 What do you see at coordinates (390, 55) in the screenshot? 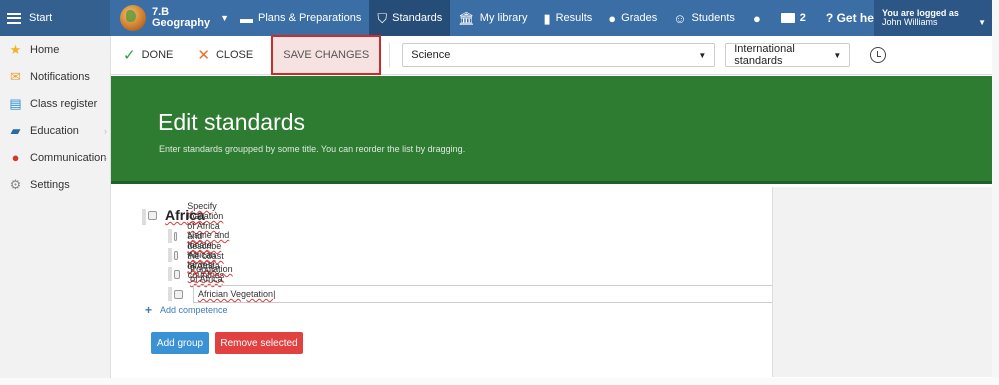
I see `toolbar-divider` at bounding box center [390, 55].